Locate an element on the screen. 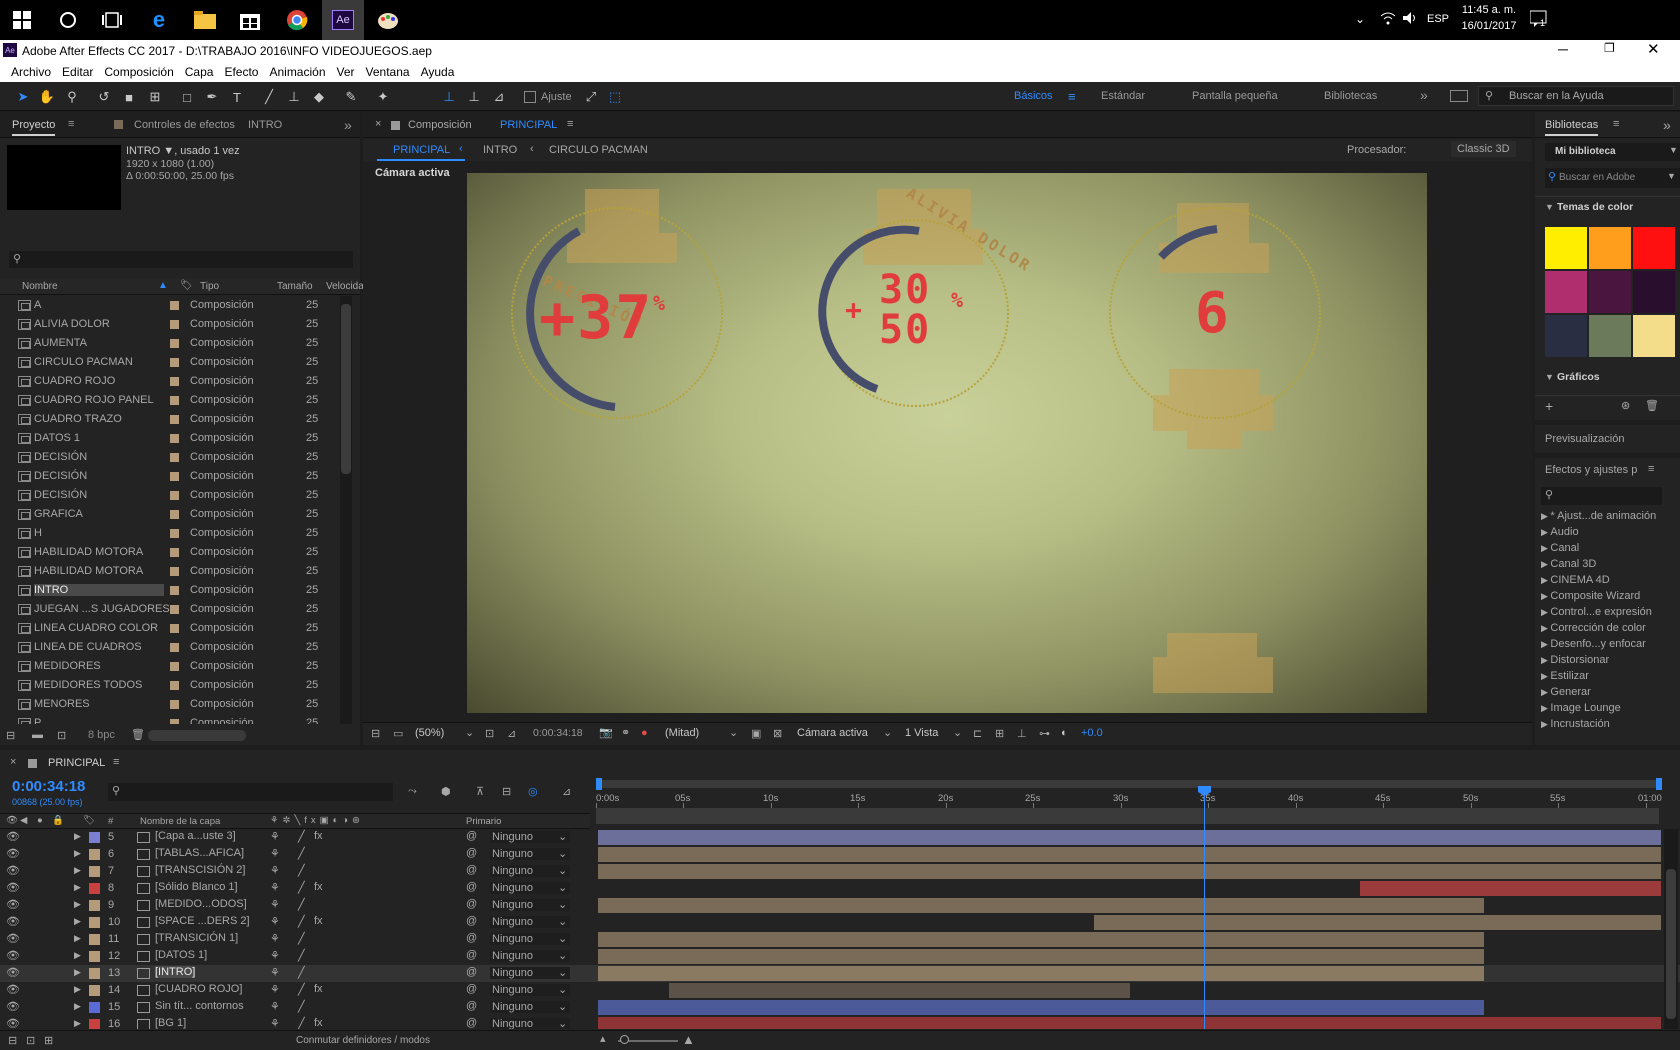  world-axis-icon: ⊥ is located at coordinates (474, 97).